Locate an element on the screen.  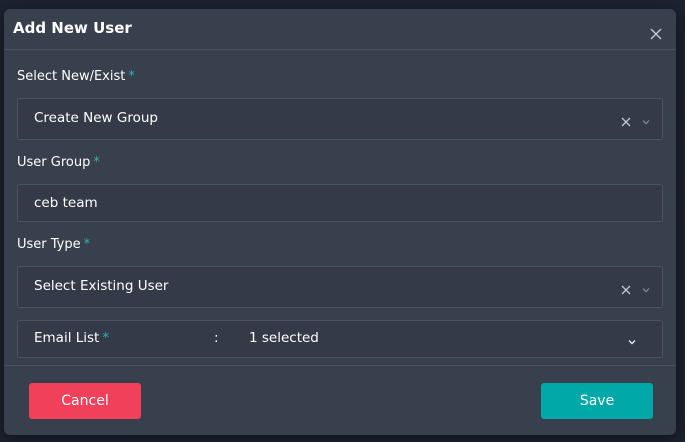
cancel-button: Cancel is located at coordinates (85, 401).